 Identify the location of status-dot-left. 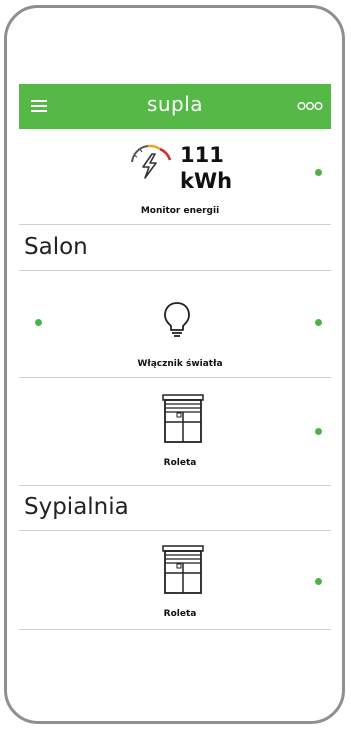
(38, 322).